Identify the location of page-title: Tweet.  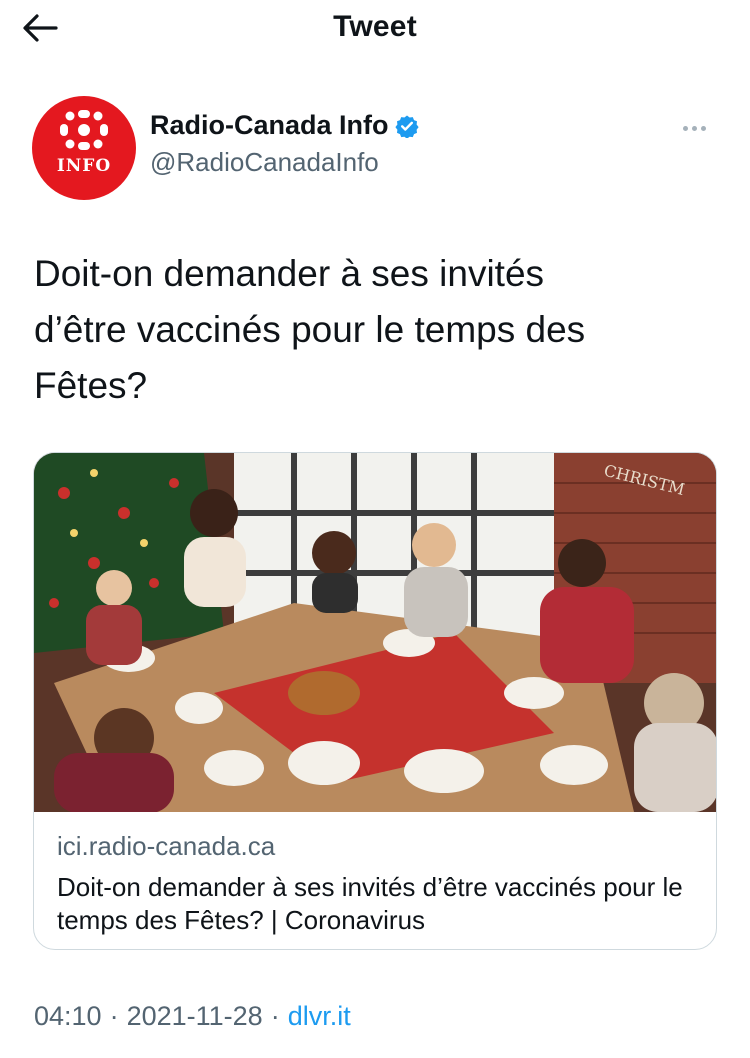
(375, 26).